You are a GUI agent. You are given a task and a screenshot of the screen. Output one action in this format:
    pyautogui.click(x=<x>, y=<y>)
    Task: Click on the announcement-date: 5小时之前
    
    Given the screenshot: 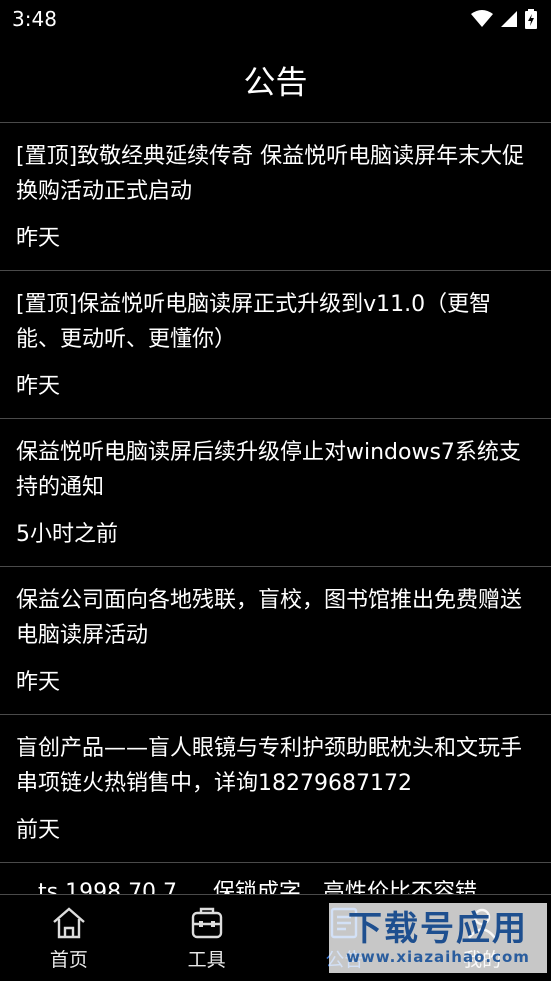 What is the action you would take?
    pyautogui.click(x=67, y=534)
    